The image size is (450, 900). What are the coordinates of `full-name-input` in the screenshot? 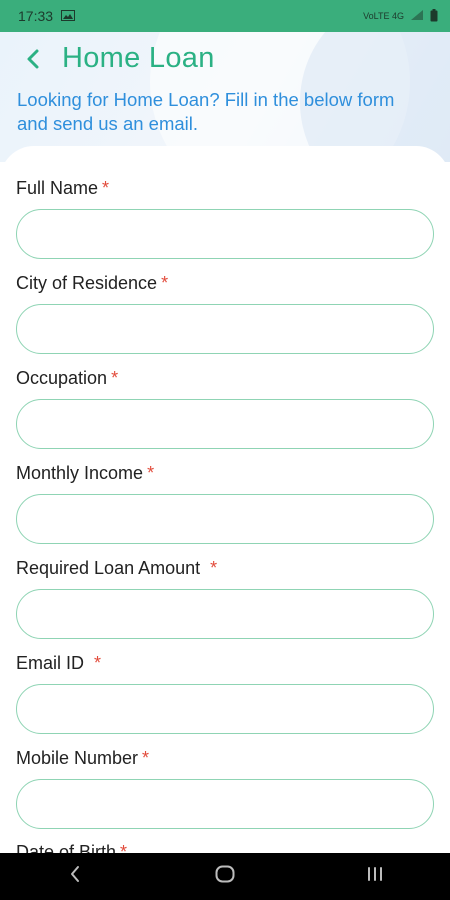 It's located at (225, 234).